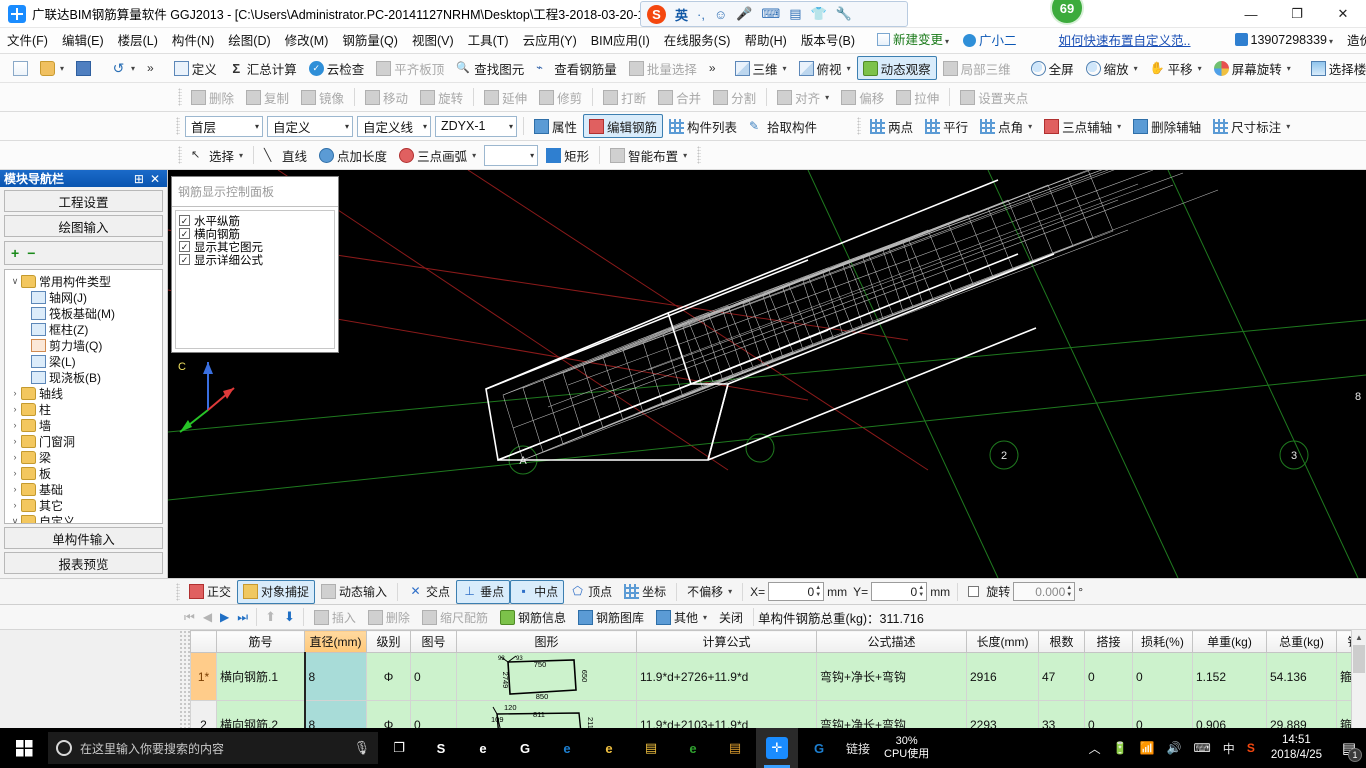 The image size is (1366, 768). What do you see at coordinates (337, 68) in the screenshot?
I see `cloud-check-button: ✓ 云检查` at bounding box center [337, 68].